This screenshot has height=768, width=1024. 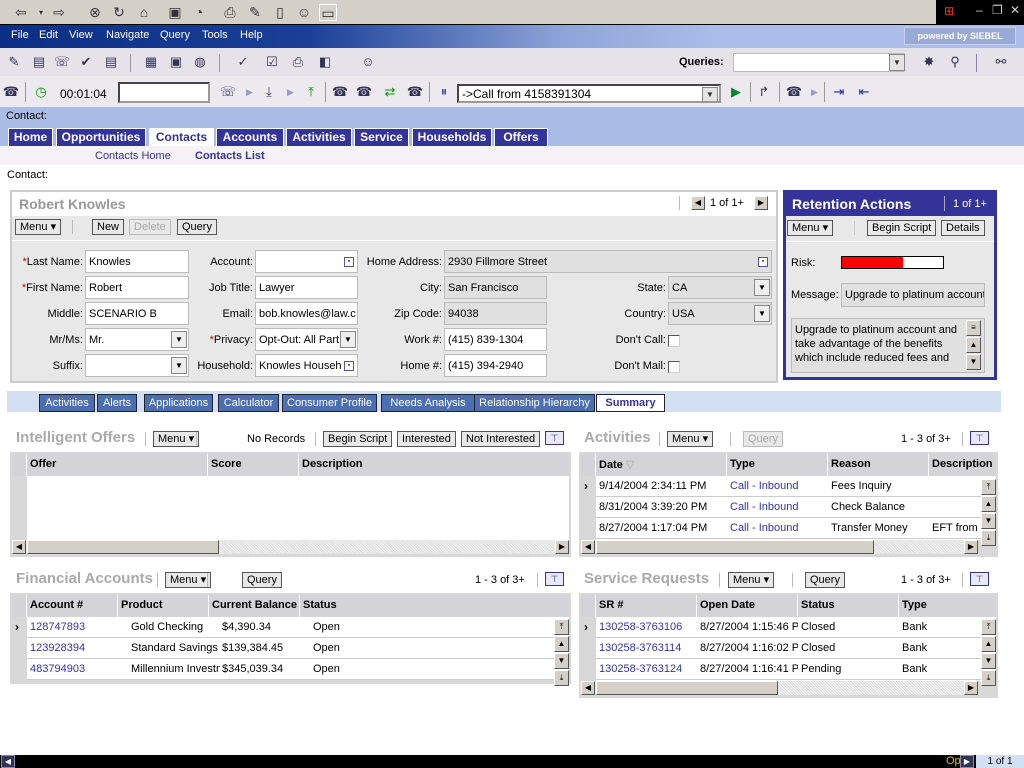 I want to click on retention-menu-button: Menu ▾, so click(x=810, y=228).